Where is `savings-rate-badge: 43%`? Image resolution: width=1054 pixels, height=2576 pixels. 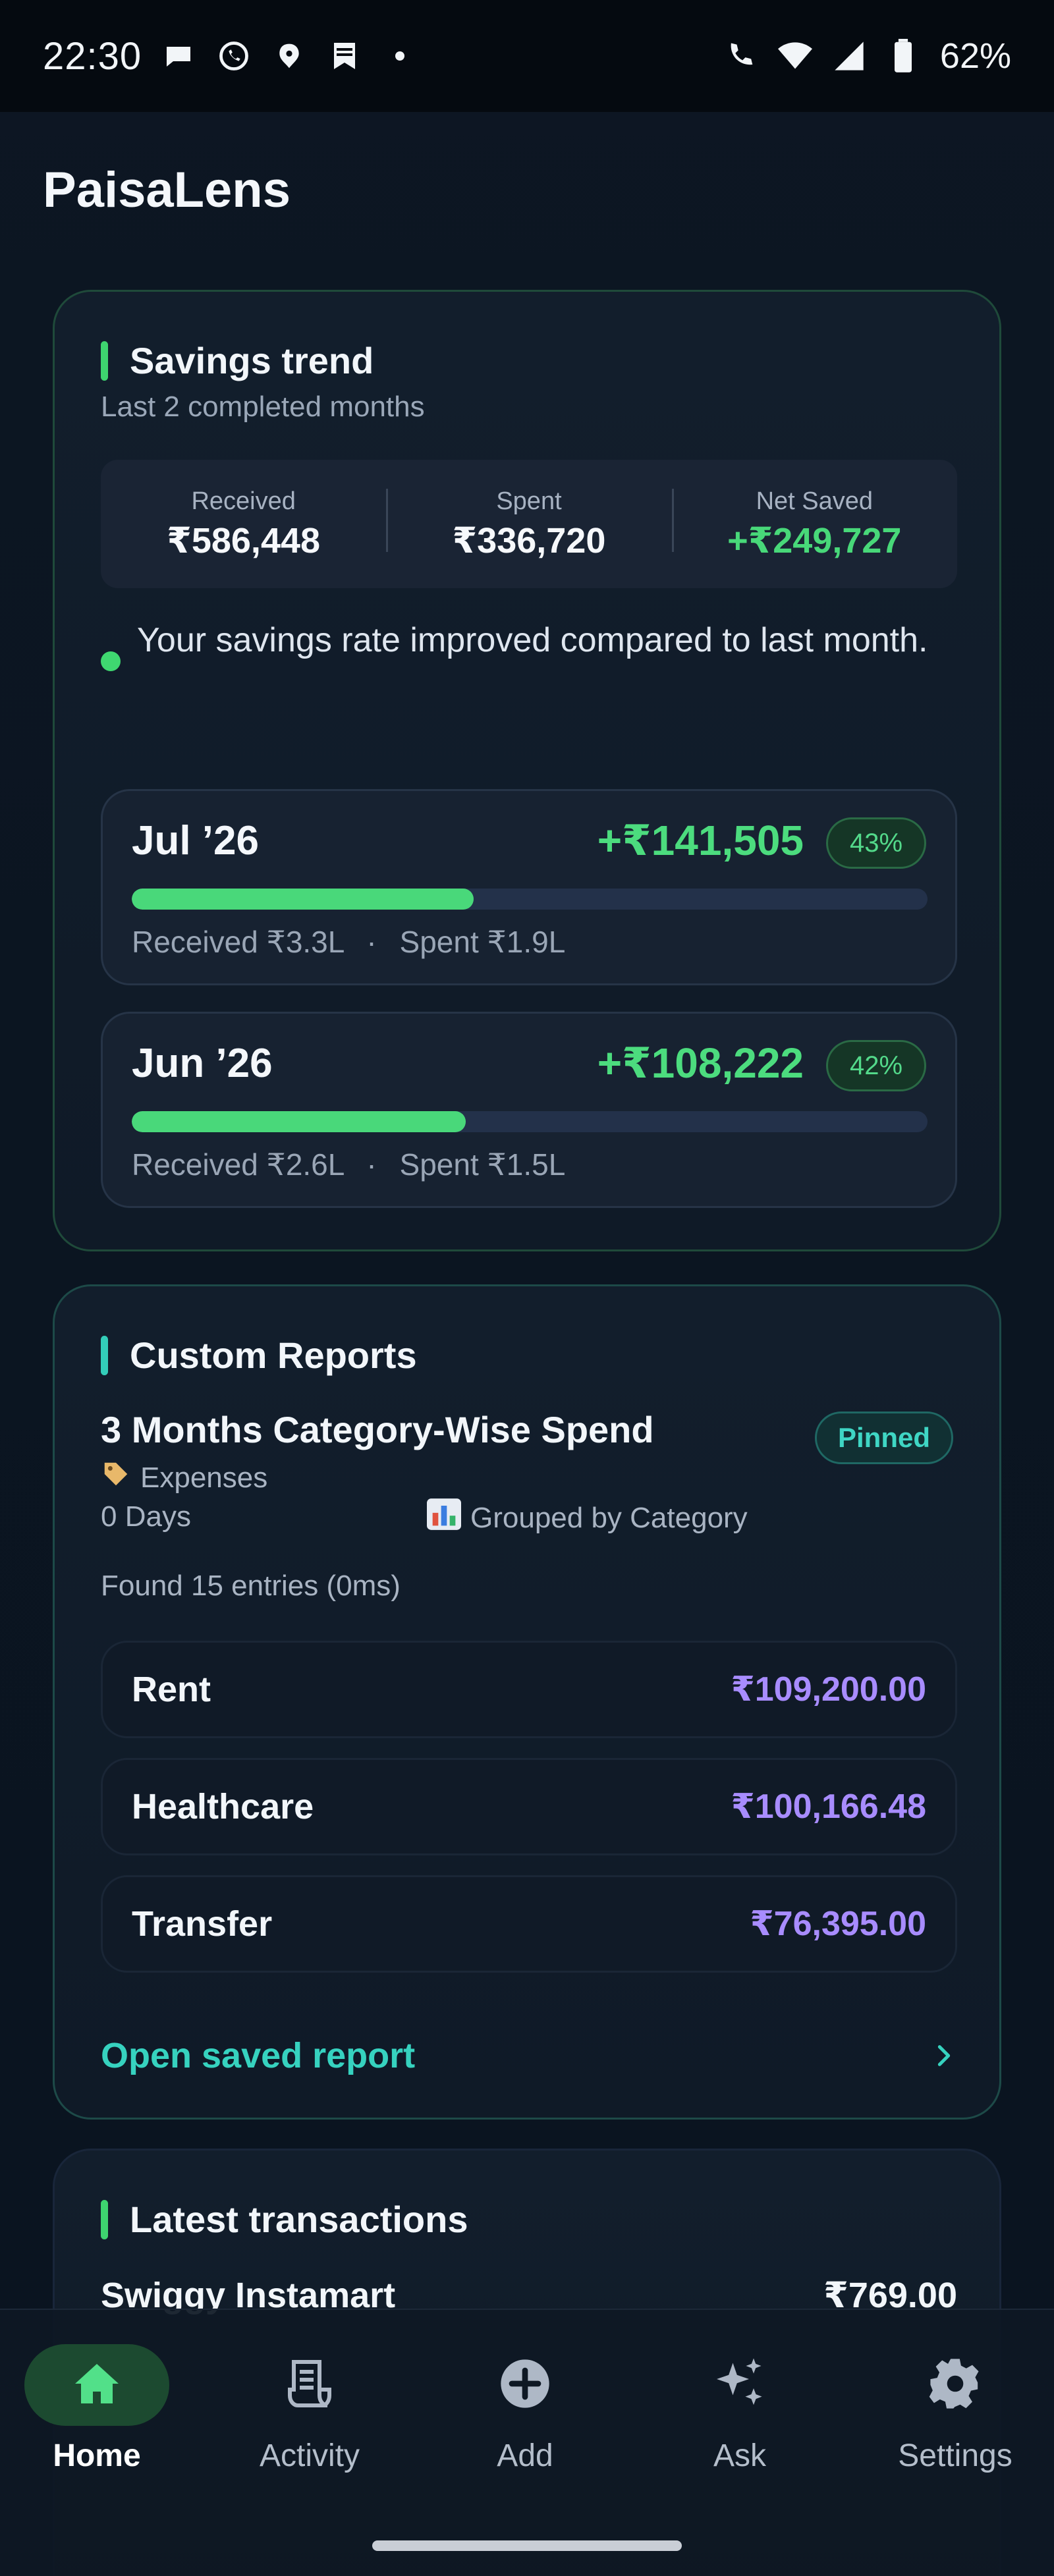
savings-rate-badge: 43% is located at coordinates (876, 843).